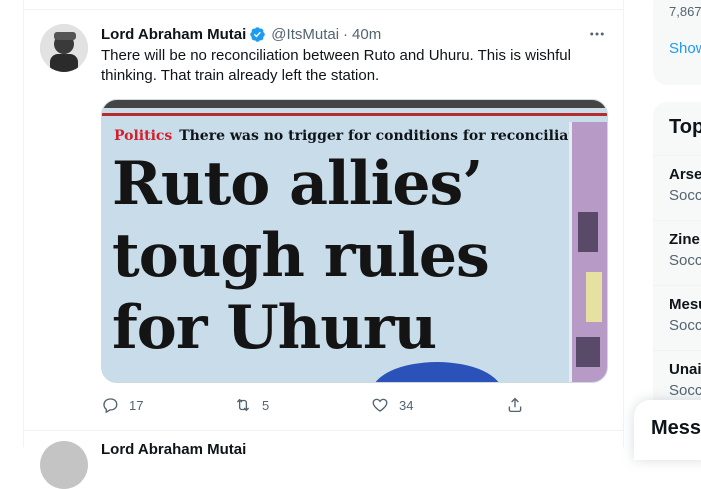  I want to click on newspaper-red-stripe, so click(354, 114).